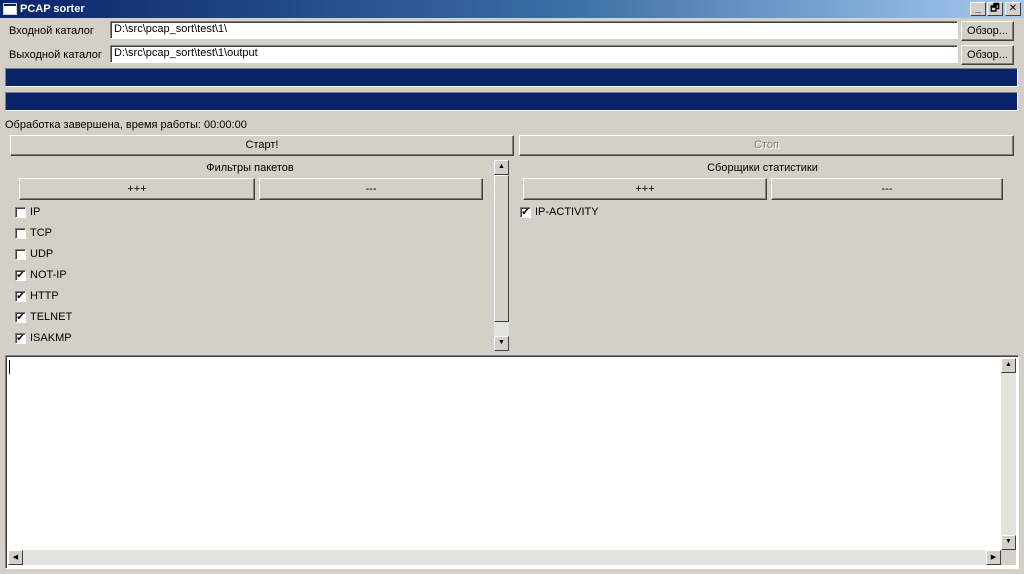 Image resolution: width=1024 pixels, height=574 pixels. What do you see at coordinates (620, 213) in the screenshot?
I see `collectors-item-ip-activity: ✔ IP-ACTIVITY` at bounding box center [620, 213].